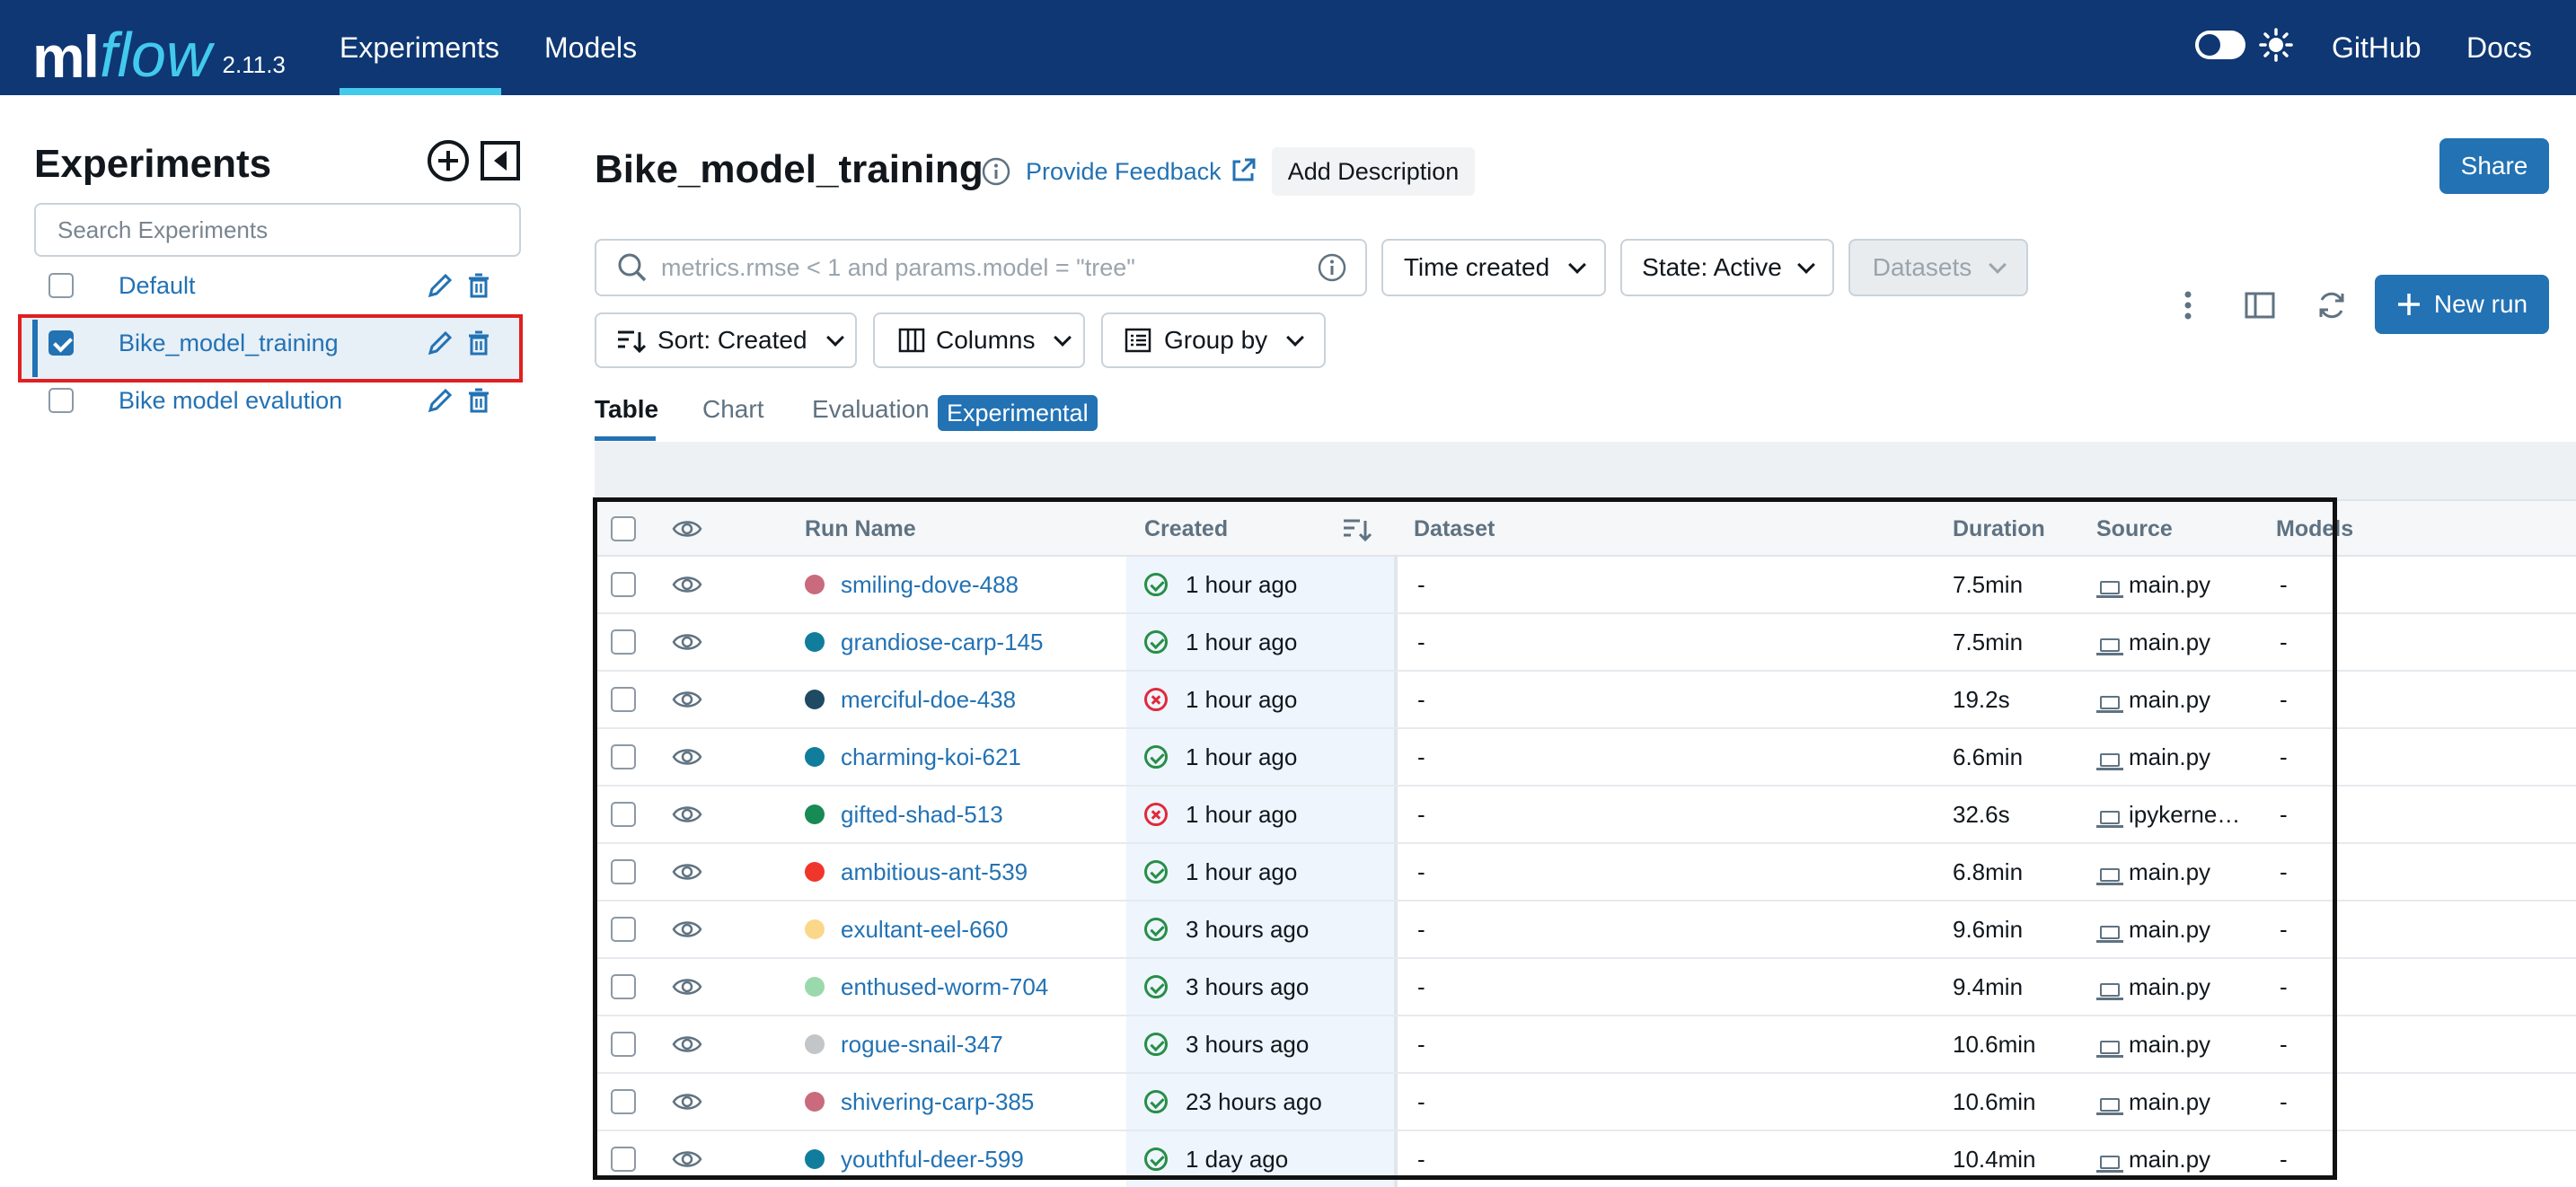  I want to click on experiment-name: Default, so click(320, 286).